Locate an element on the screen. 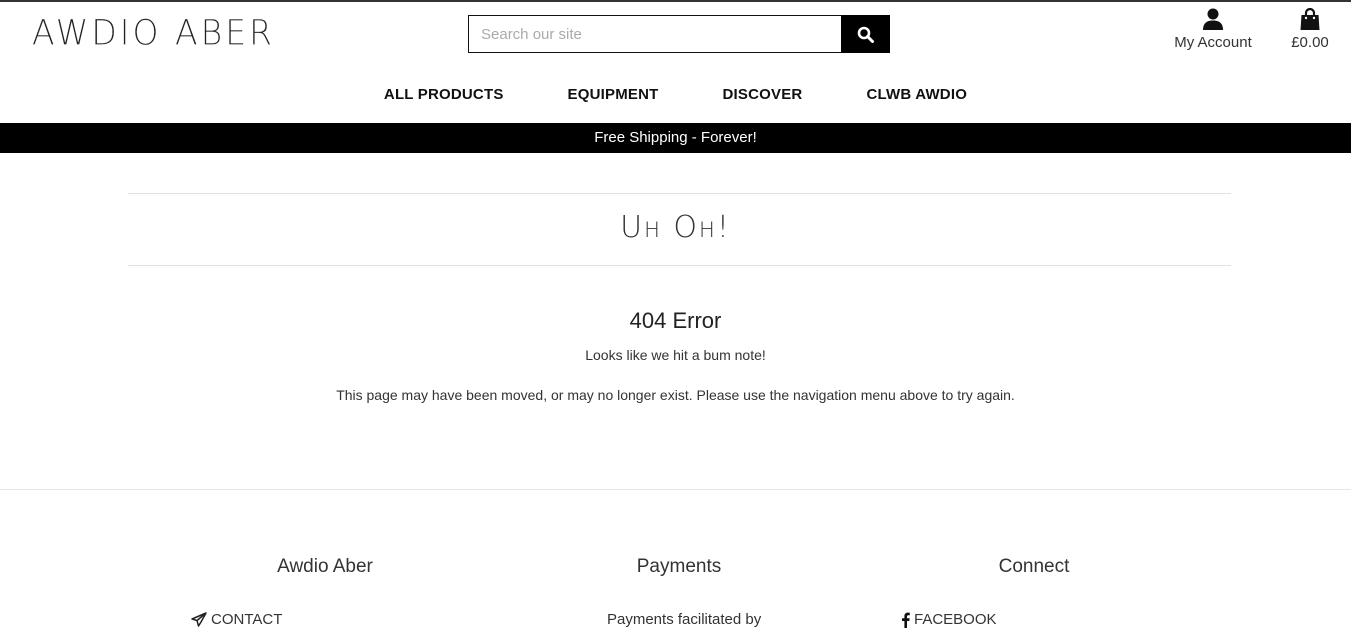 The height and width of the screenshot is (633, 1351). cart-link: £0.00 is located at coordinates (1310, 29).